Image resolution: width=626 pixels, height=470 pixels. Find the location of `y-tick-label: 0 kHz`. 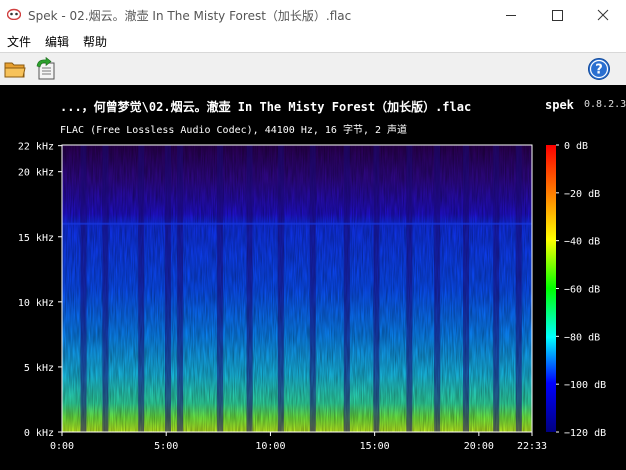

y-tick-label: 0 kHz is located at coordinates (39, 433).